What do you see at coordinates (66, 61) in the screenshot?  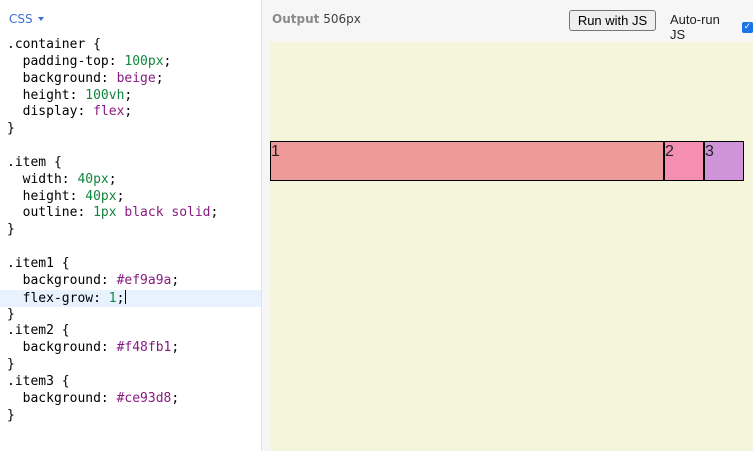 I see `code-token: padding-top:` at bounding box center [66, 61].